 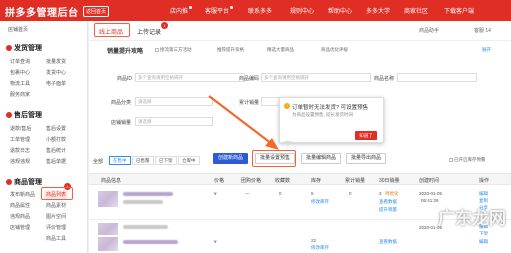 I want to click on col-header: 创建时间, so click(x=429, y=180).